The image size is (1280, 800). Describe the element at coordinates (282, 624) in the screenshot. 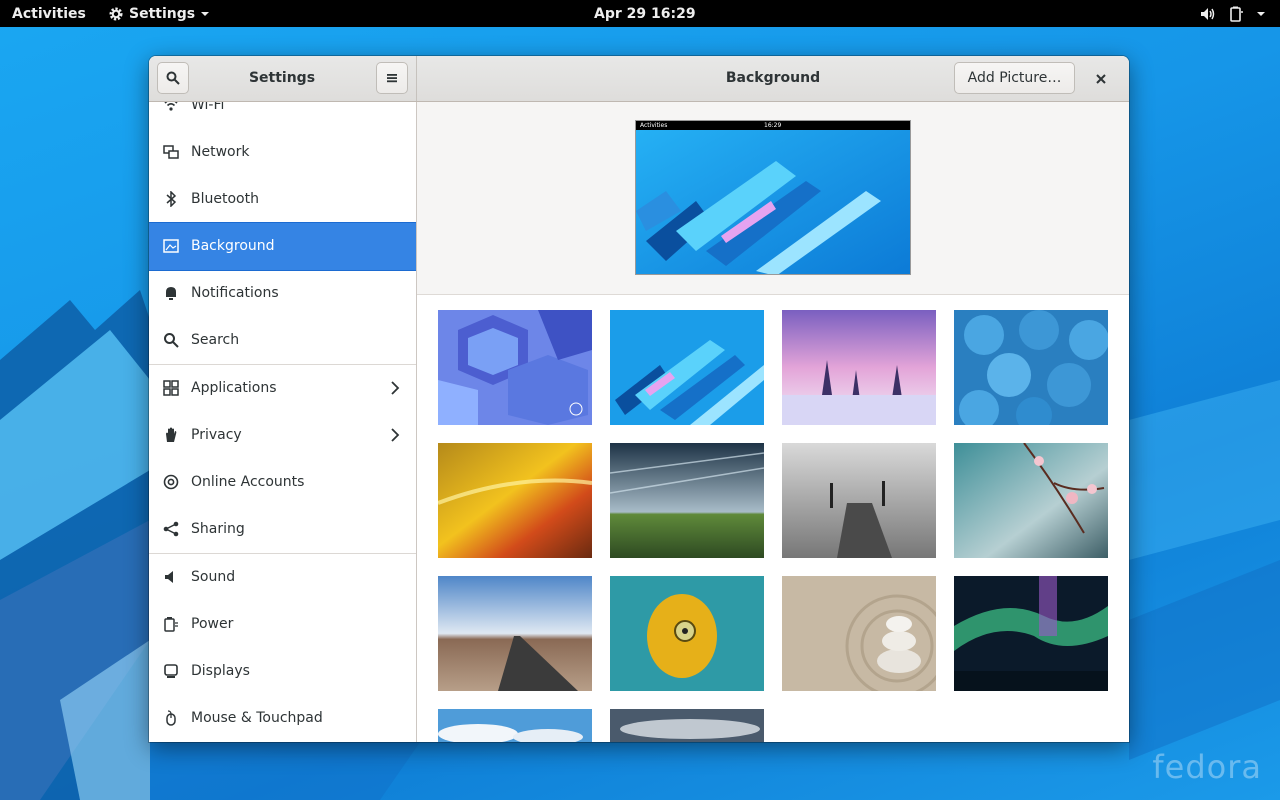

I see `sidebar-item-power: Power` at that location.